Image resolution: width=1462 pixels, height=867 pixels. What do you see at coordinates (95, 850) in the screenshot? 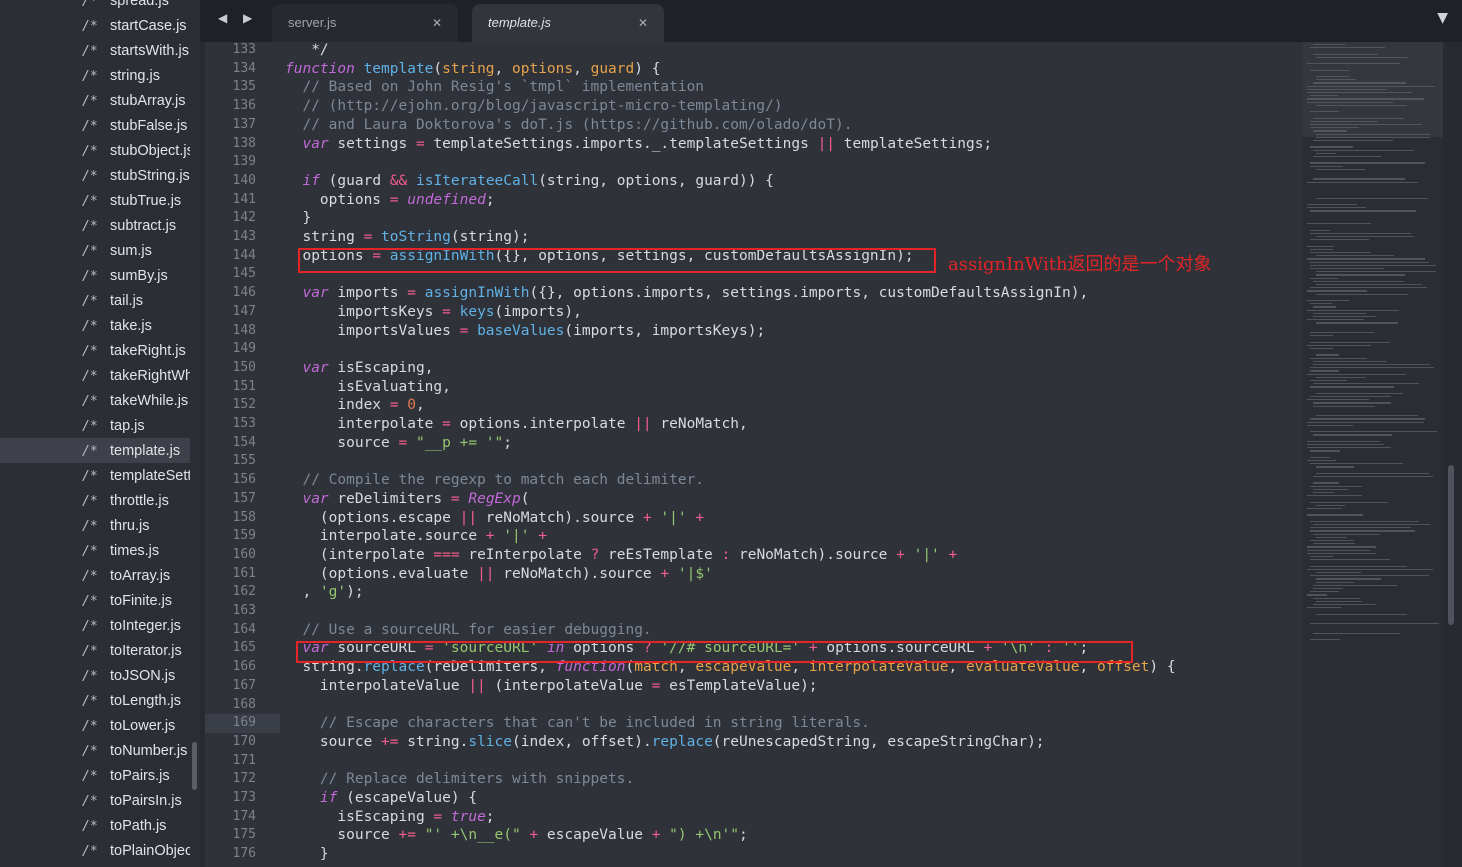
I see `sidebar-file-item: /* toPlainObject.js` at bounding box center [95, 850].